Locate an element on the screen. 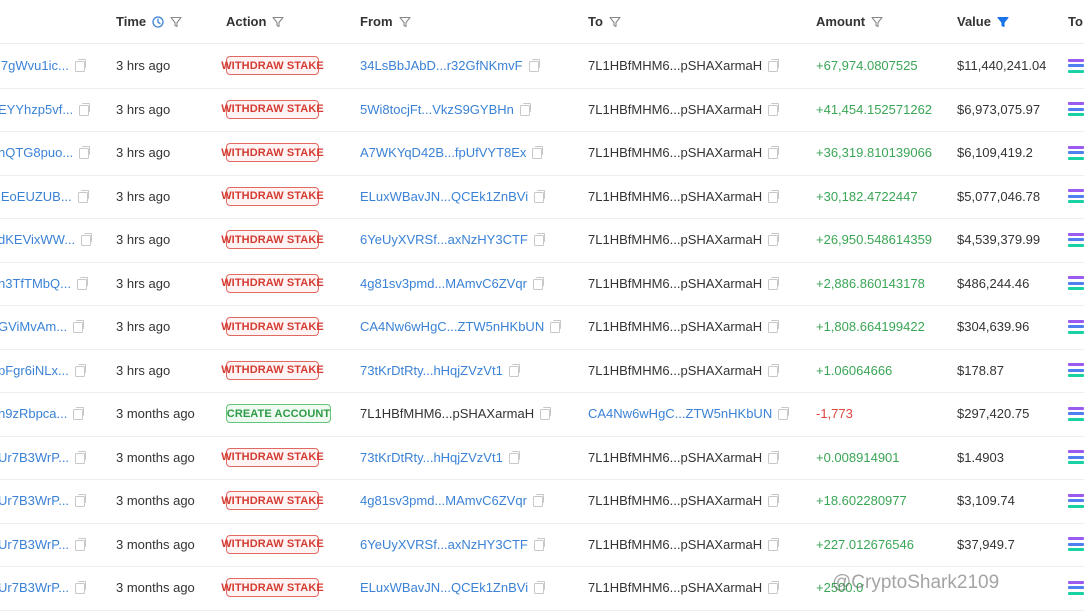 This screenshot has height=612, width=1084. value-cell: $178.87 is located at coordinates (1007, 371).